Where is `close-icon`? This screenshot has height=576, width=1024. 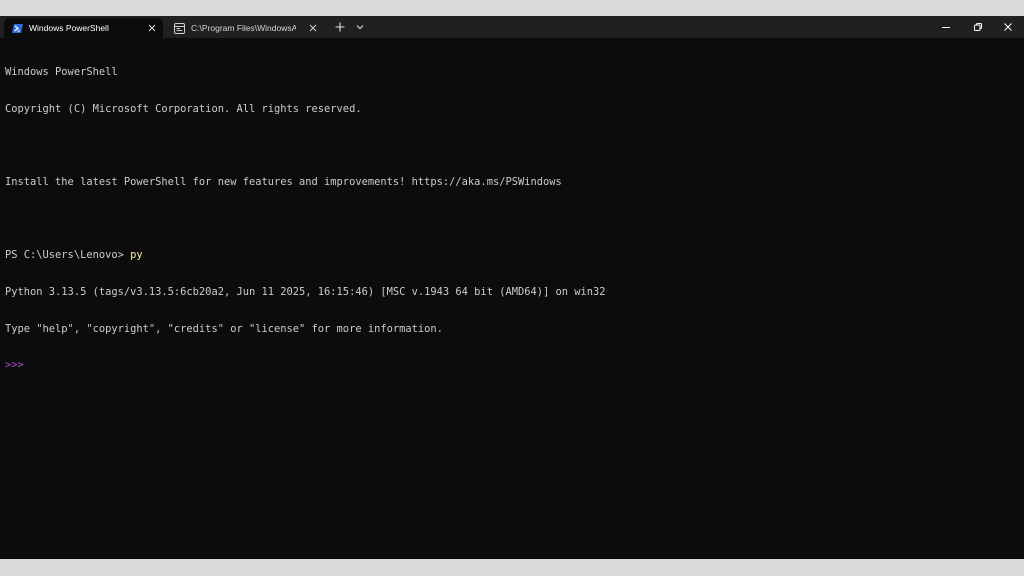 close-icon is located at coordinates (1008, 27).